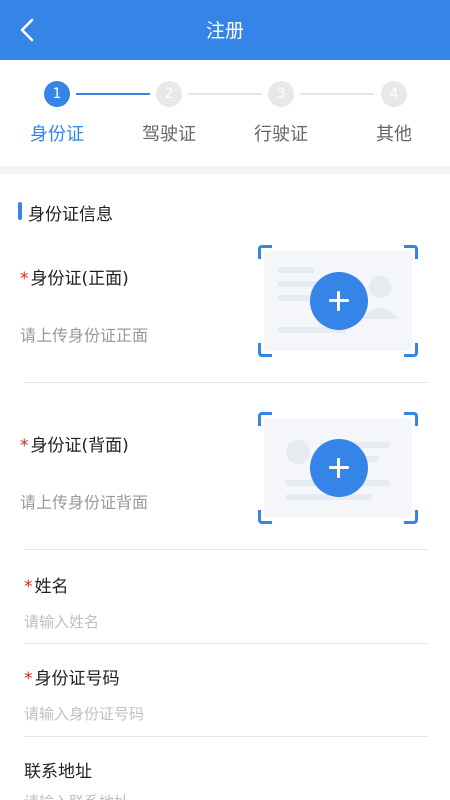  Describe the element at coordinates (79, 279) in the screenshot. I see `id-front-label-text: 身份证(正面)` at that location.